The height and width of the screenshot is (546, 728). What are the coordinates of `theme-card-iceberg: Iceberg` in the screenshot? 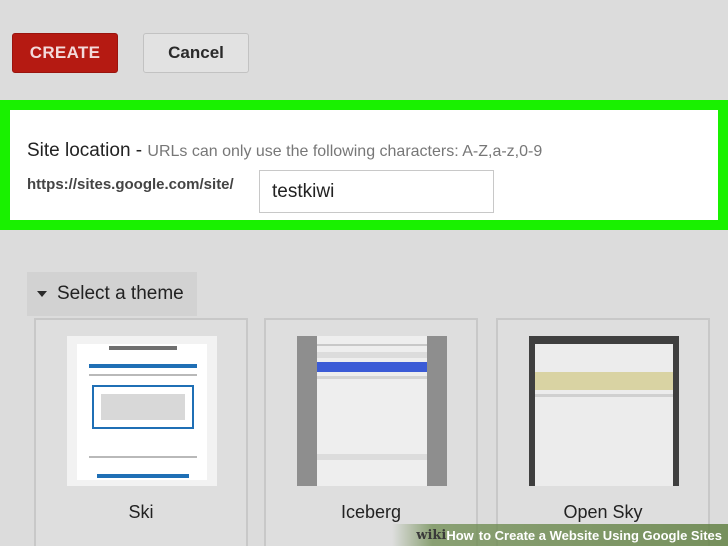 It's located at (371, 432).